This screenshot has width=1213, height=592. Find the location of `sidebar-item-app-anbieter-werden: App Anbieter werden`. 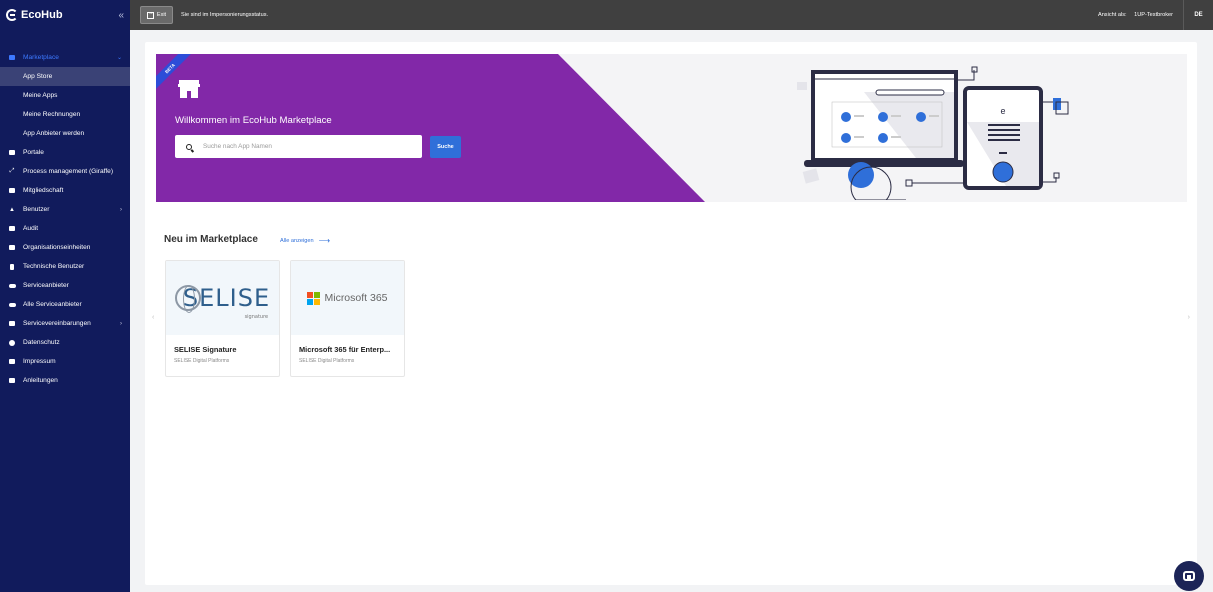

sidebar-item-app-anbieter-werden: App Anbieter werden is located at coordinates (65, 133).